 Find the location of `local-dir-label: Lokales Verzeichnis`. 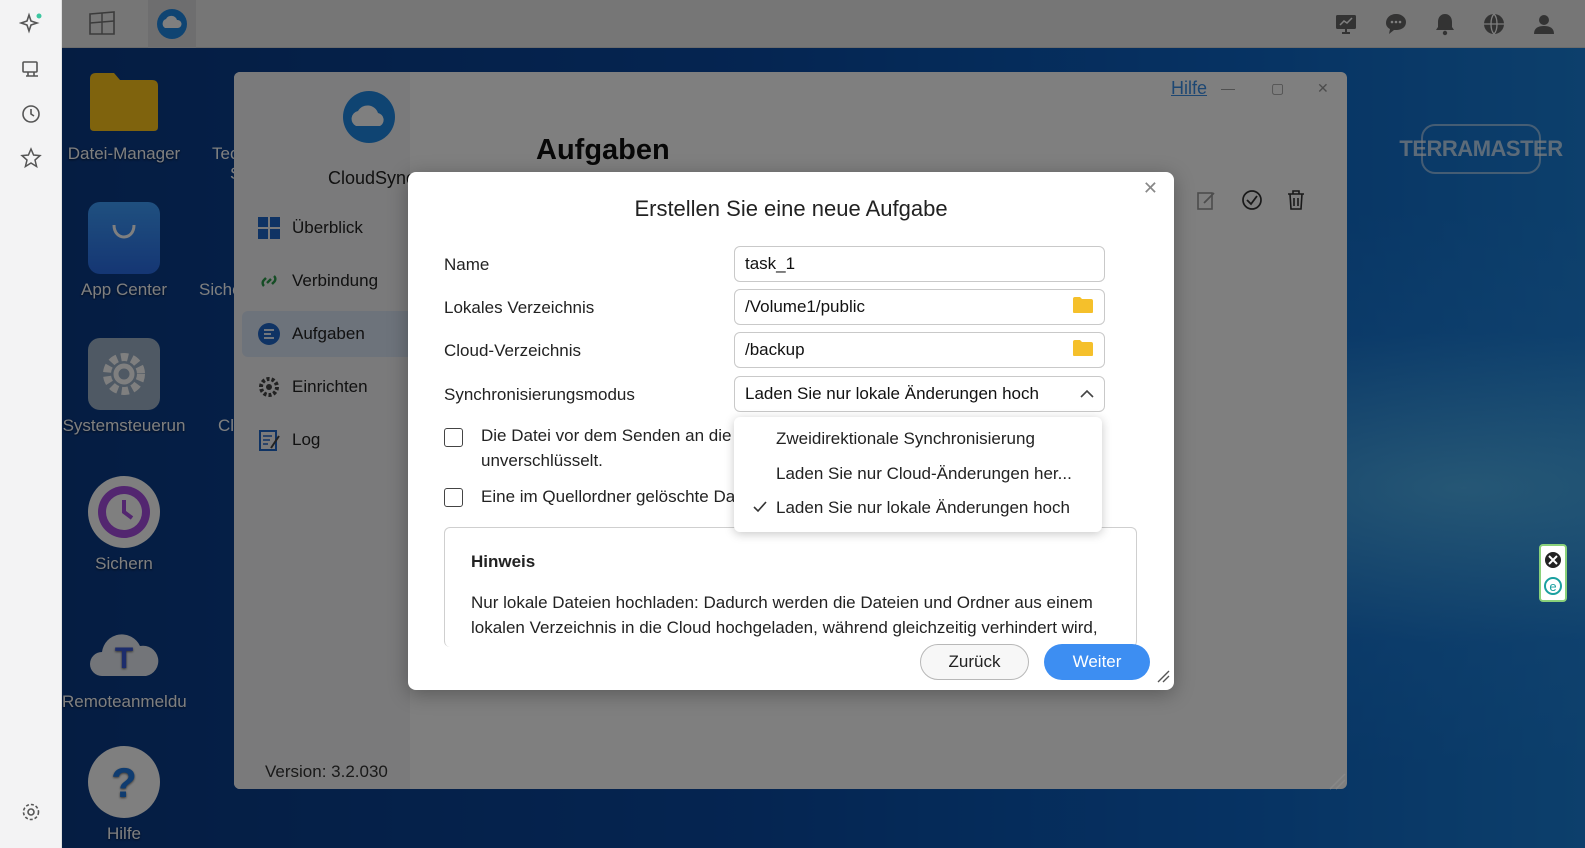

local-dir-label: Lokales Verzeichnis is located at coordinates (519, 307).